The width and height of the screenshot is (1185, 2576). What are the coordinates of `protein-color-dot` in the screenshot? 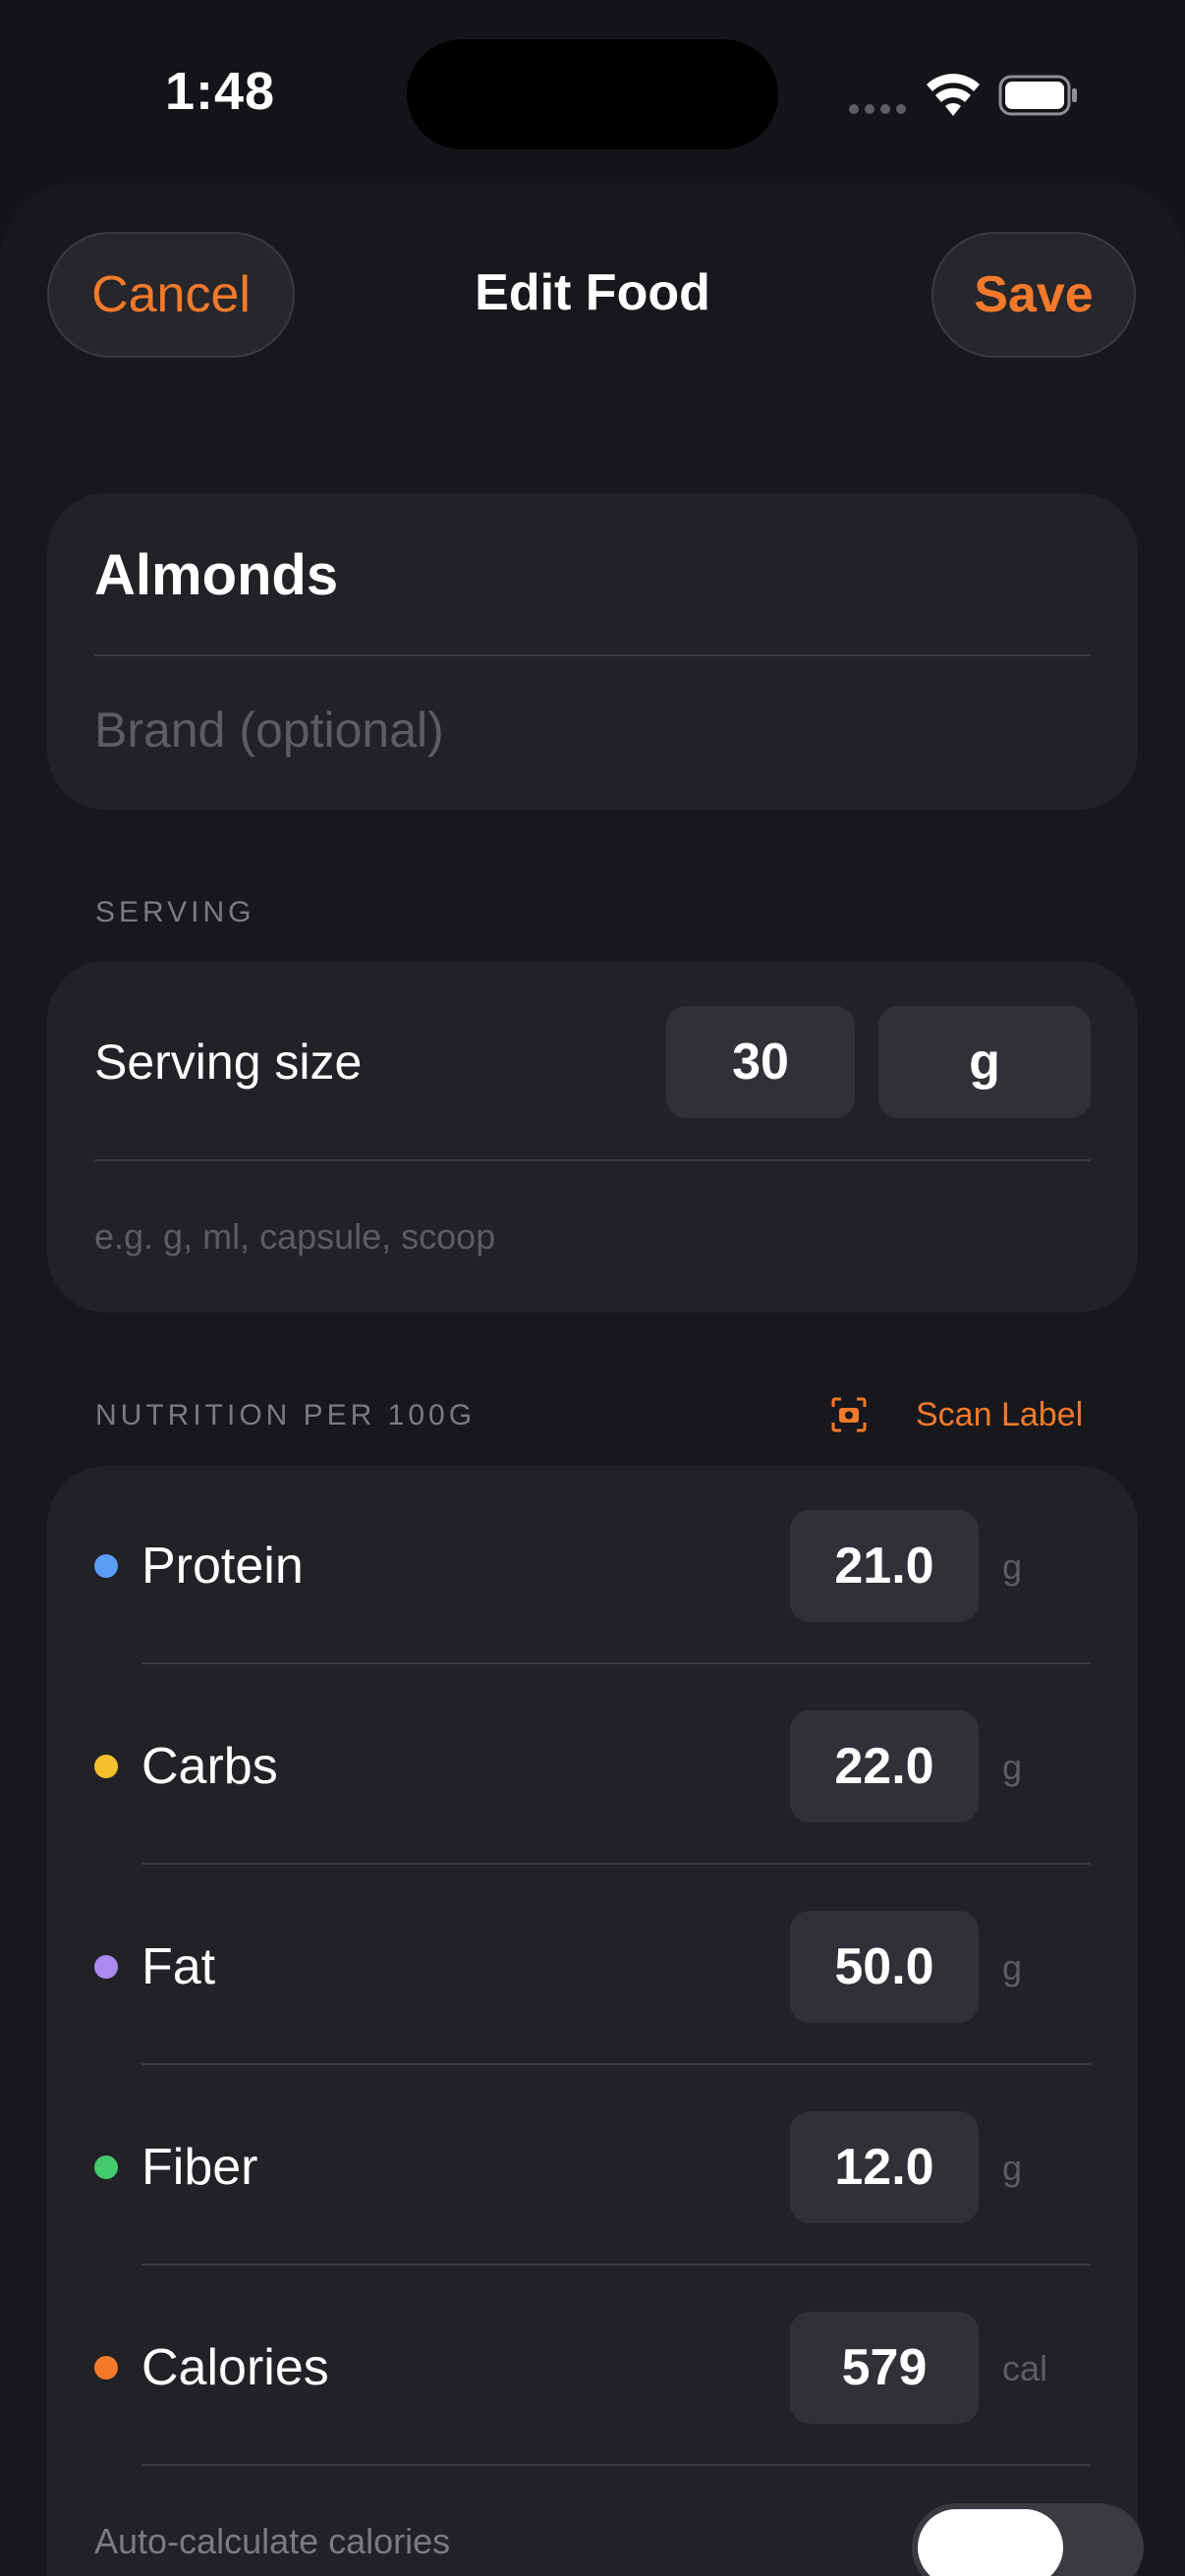 It's located at (106, 1566).